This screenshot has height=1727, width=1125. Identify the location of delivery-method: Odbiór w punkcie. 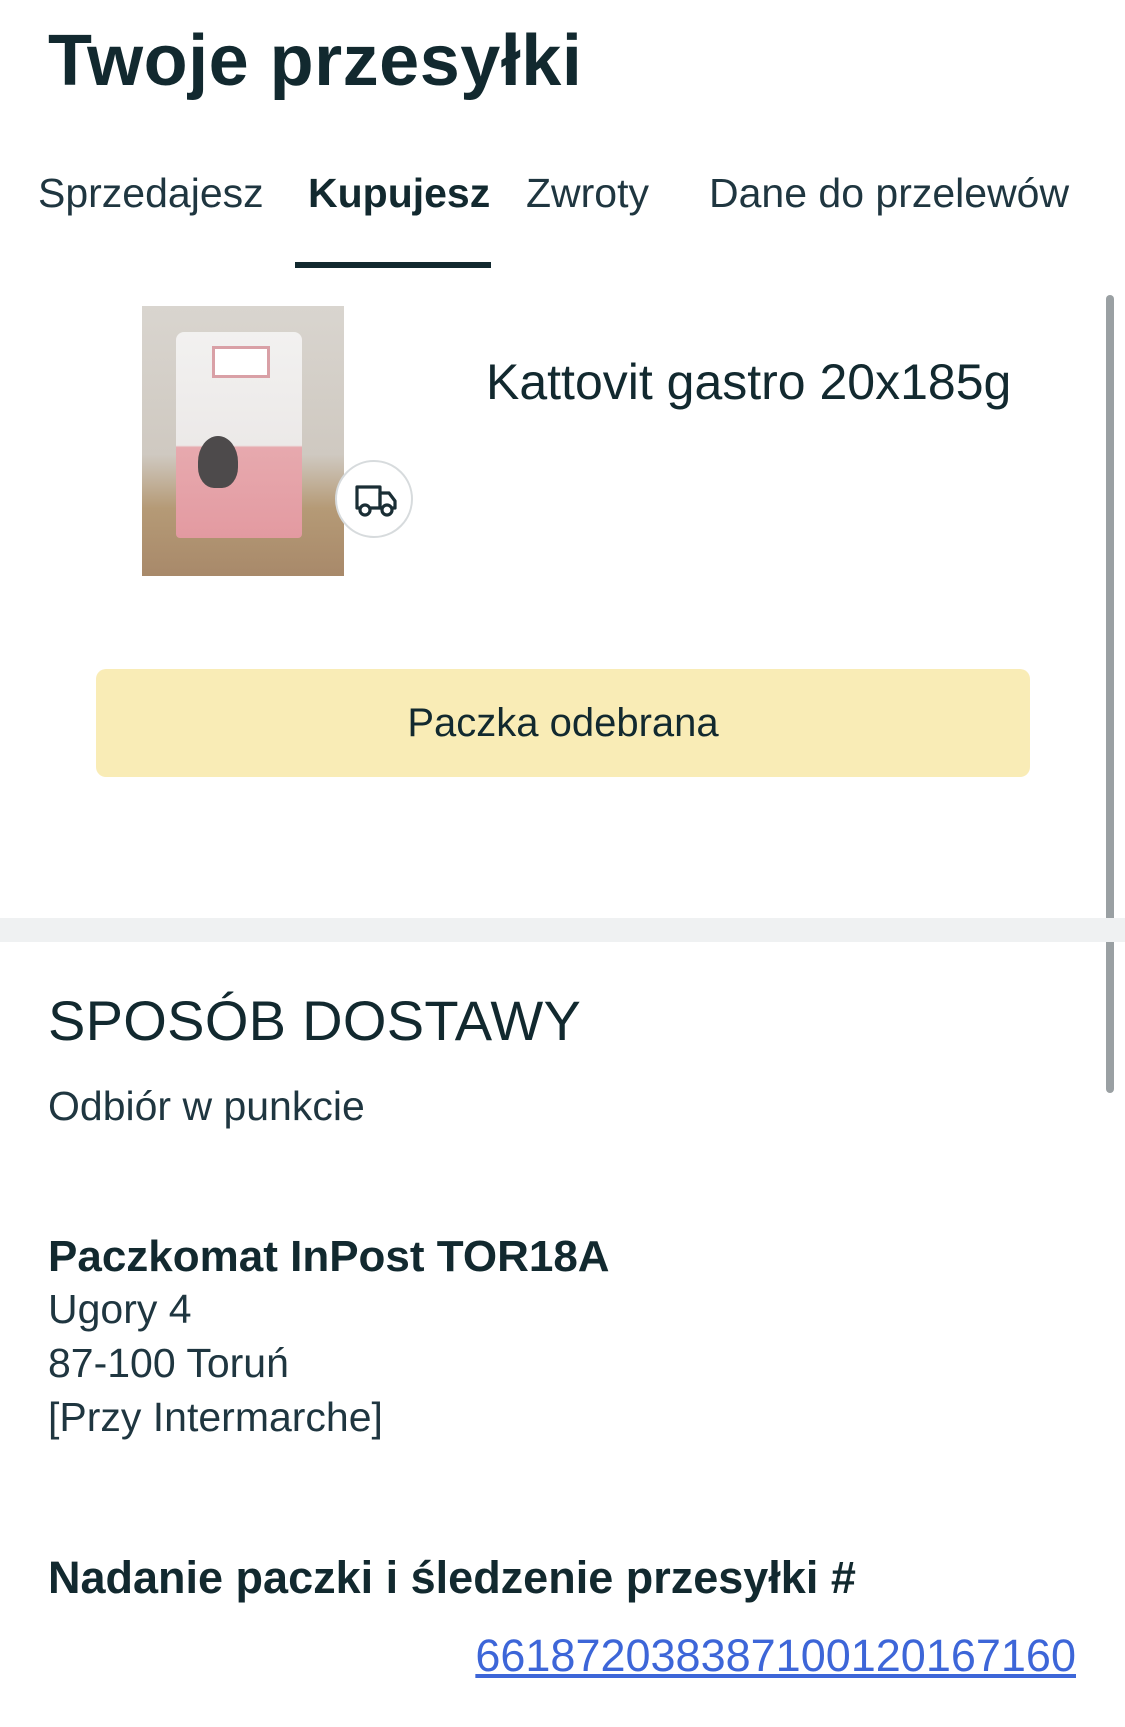
(206, 1106).